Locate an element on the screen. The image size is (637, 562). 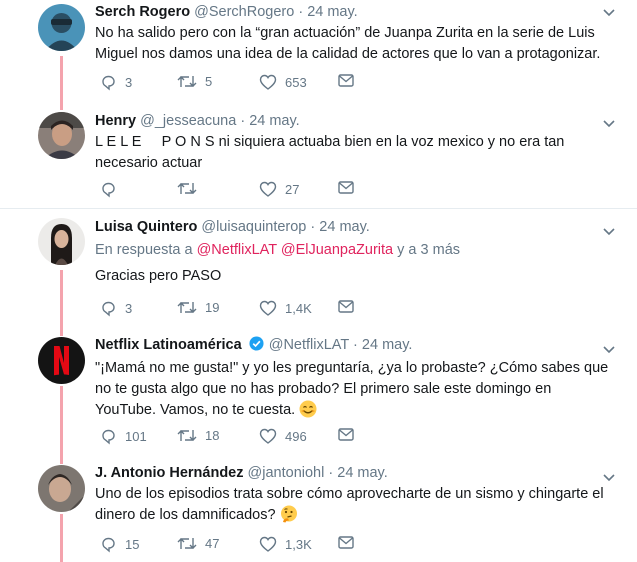
author-name: Luisa Quintero is located at coordinates (146, 227).